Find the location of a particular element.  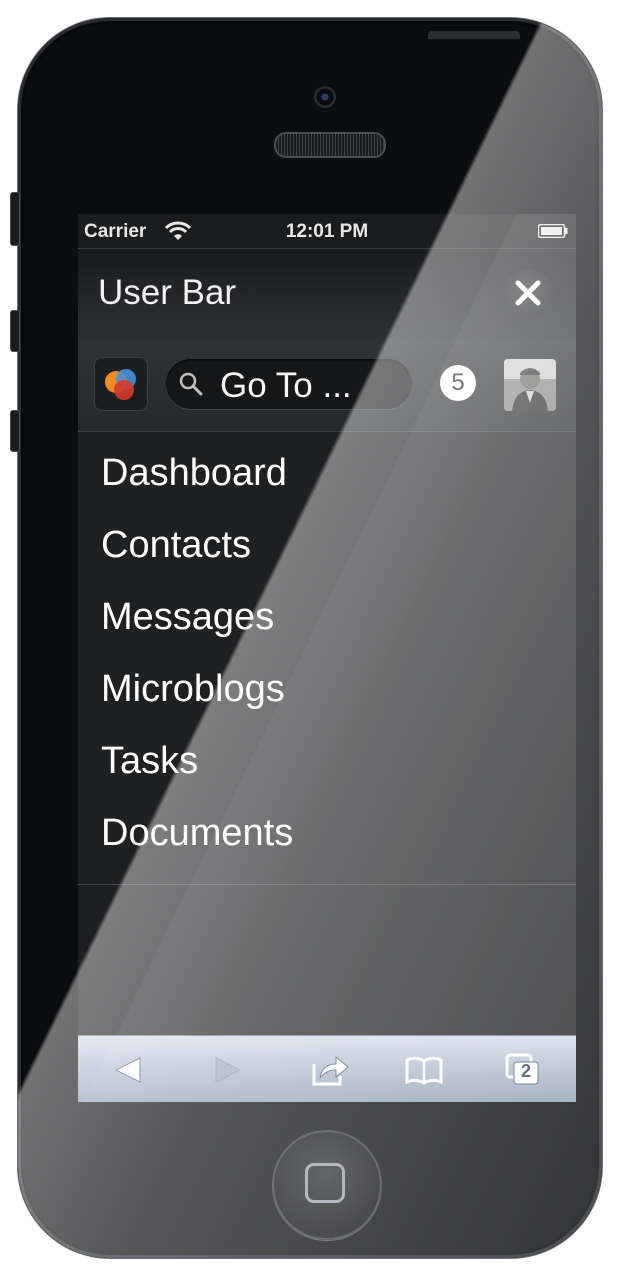

status-time: 12:01 PM is located at coordinates (327, 231).